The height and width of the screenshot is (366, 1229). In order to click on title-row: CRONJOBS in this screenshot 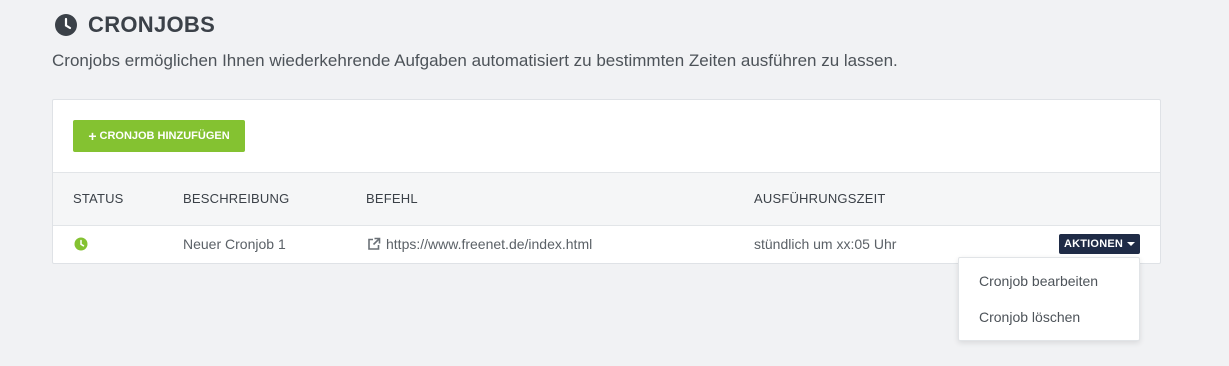, I will do `click(134, 25)`.